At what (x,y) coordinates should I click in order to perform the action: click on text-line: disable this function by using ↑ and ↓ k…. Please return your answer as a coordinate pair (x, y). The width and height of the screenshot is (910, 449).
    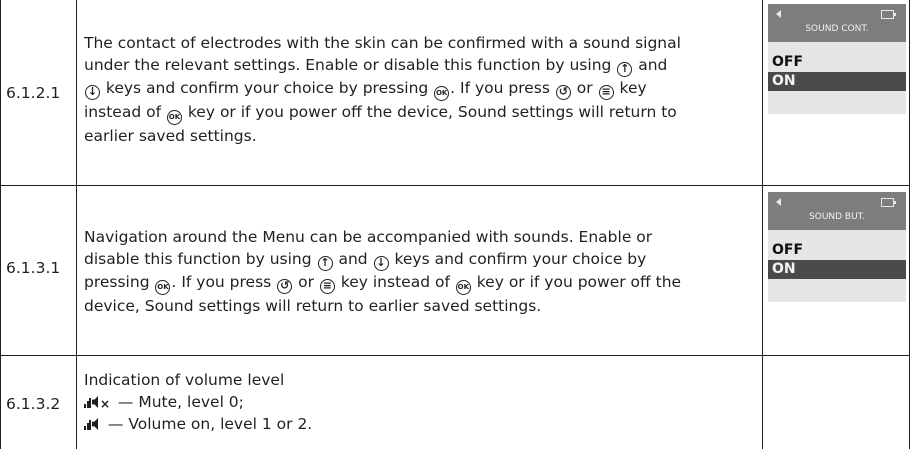
    Looking at the image, I should click on (419, 259).